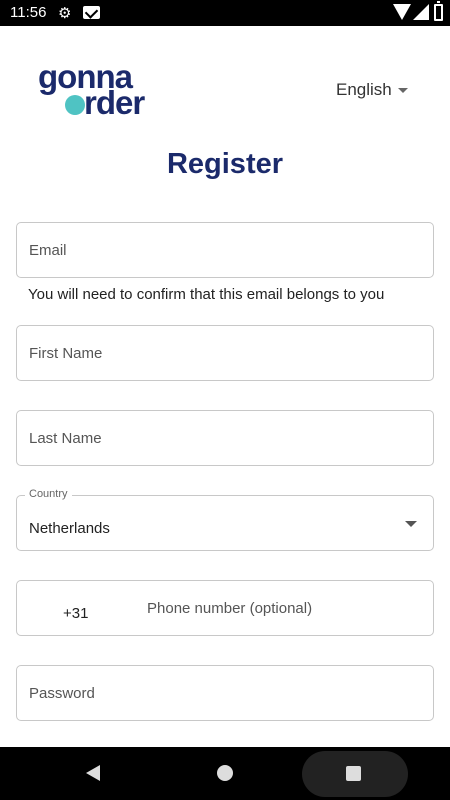 This screenshot has width=450, height=800. What do you see at coordinates (66, 353) in the screenshot?
I see `first-name-placeholder: First Name` at bounding box center [66, 353].